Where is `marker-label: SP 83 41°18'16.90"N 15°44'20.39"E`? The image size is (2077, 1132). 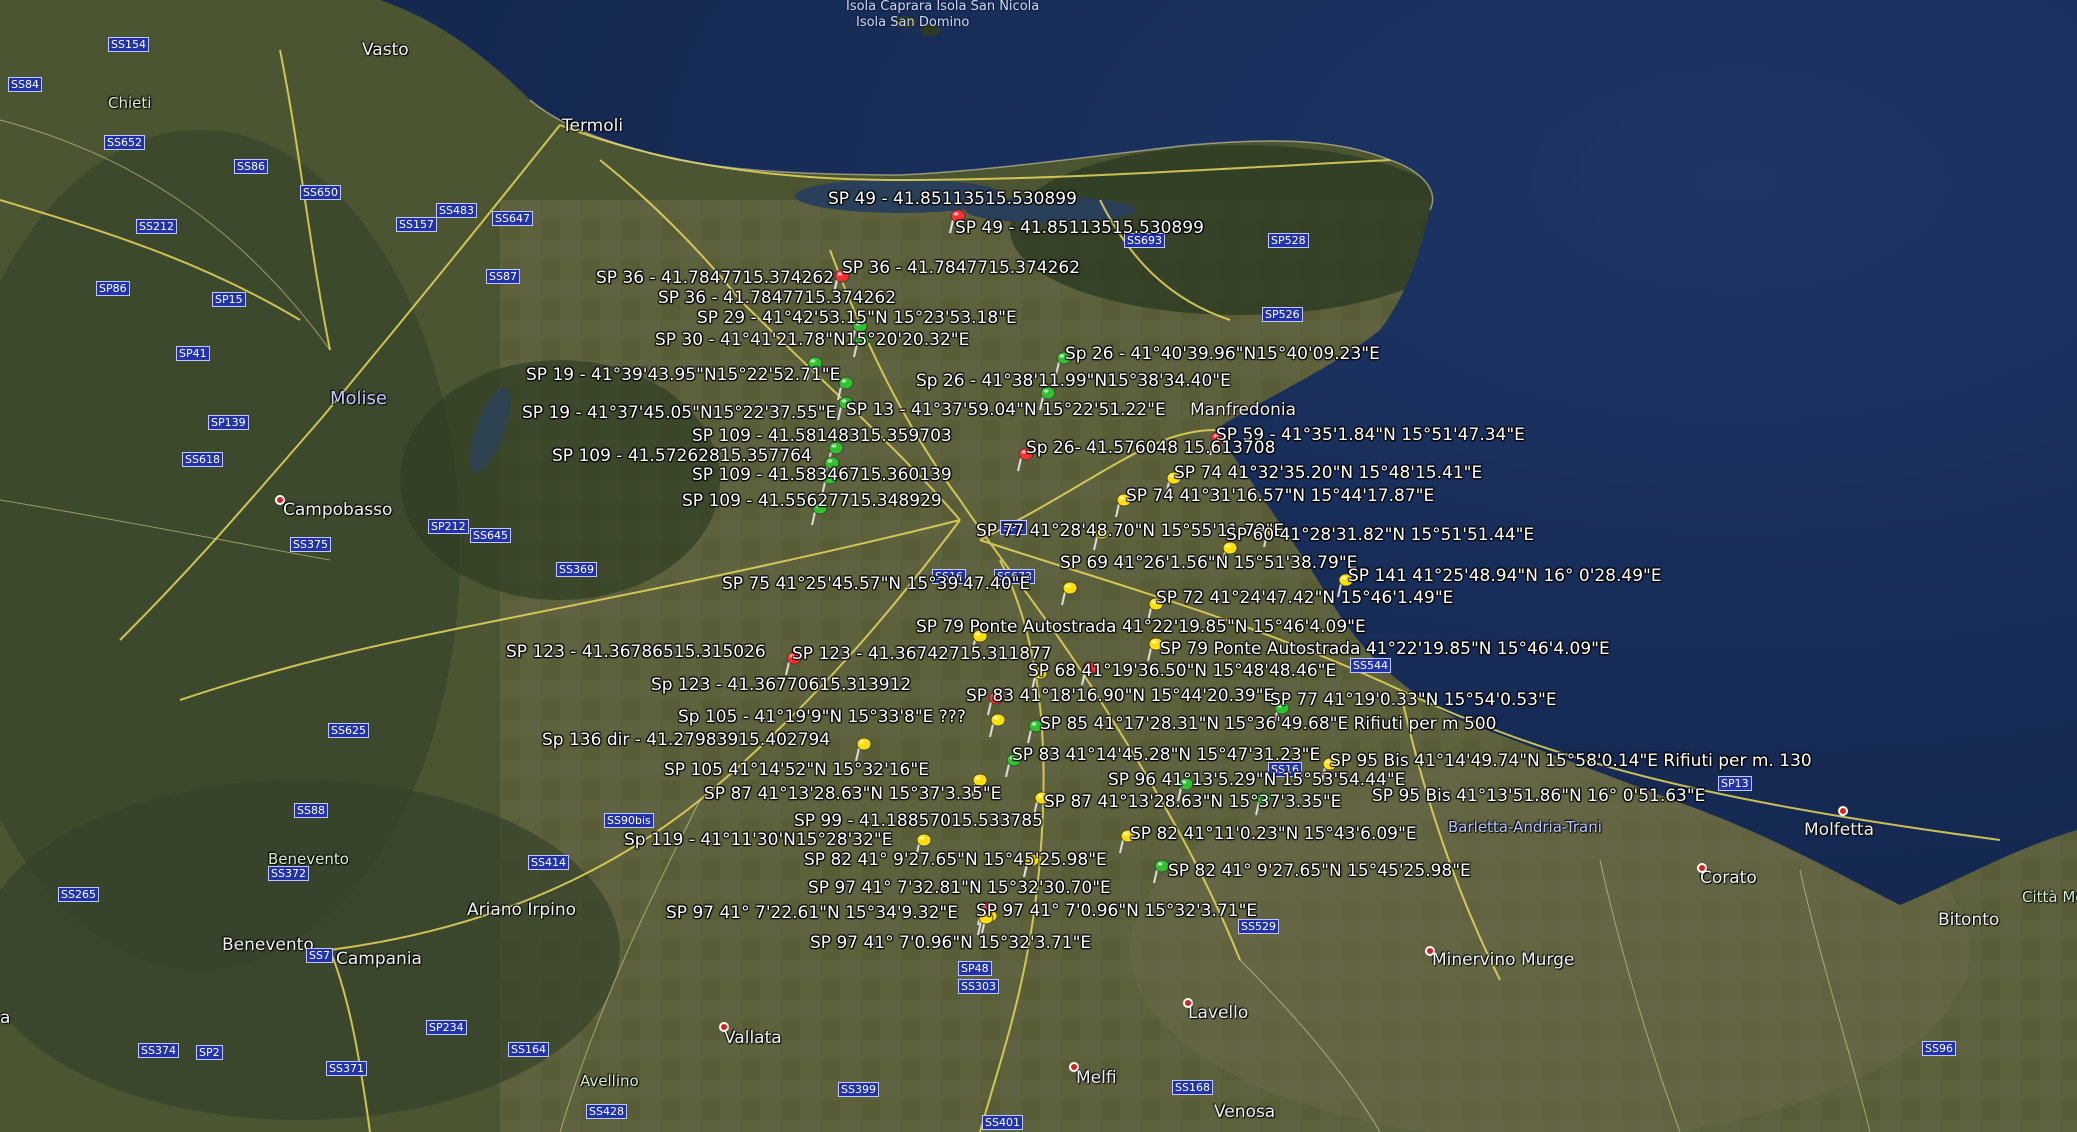 marker-label: SP 83 41°18'16.90"N 15°44'20.39"E is located at coordinates (1120, 696).